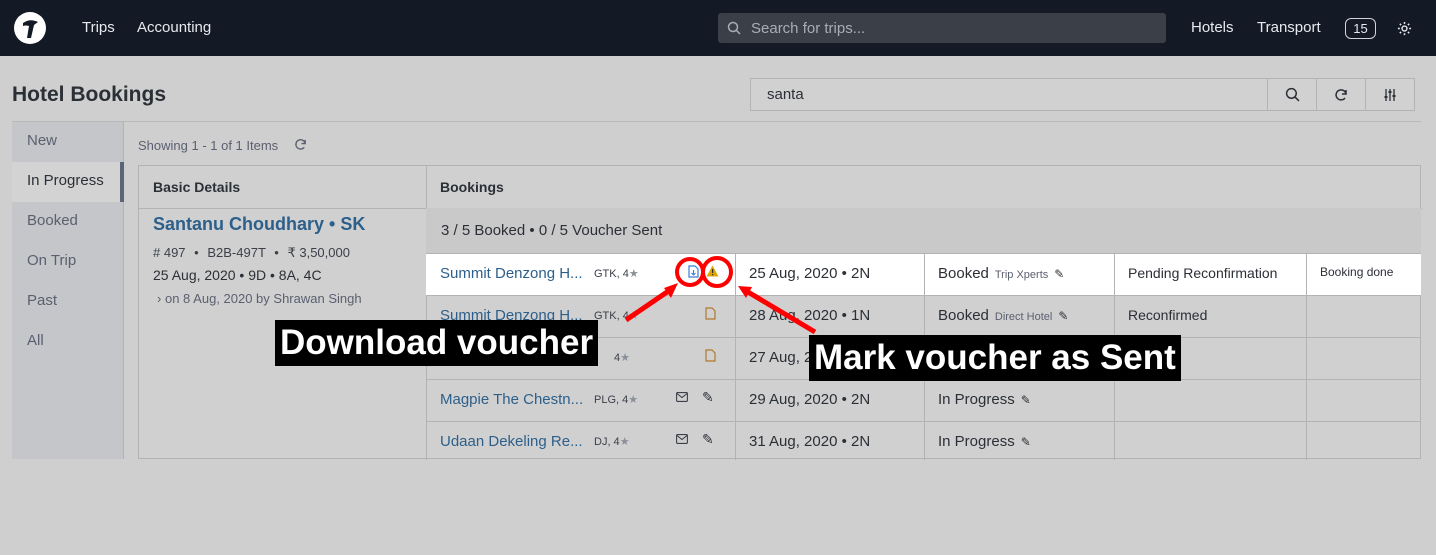  I want to click on trip-dates: 25 Aug, 2020 • 9D • 8A, 4C, so click(237, 275).